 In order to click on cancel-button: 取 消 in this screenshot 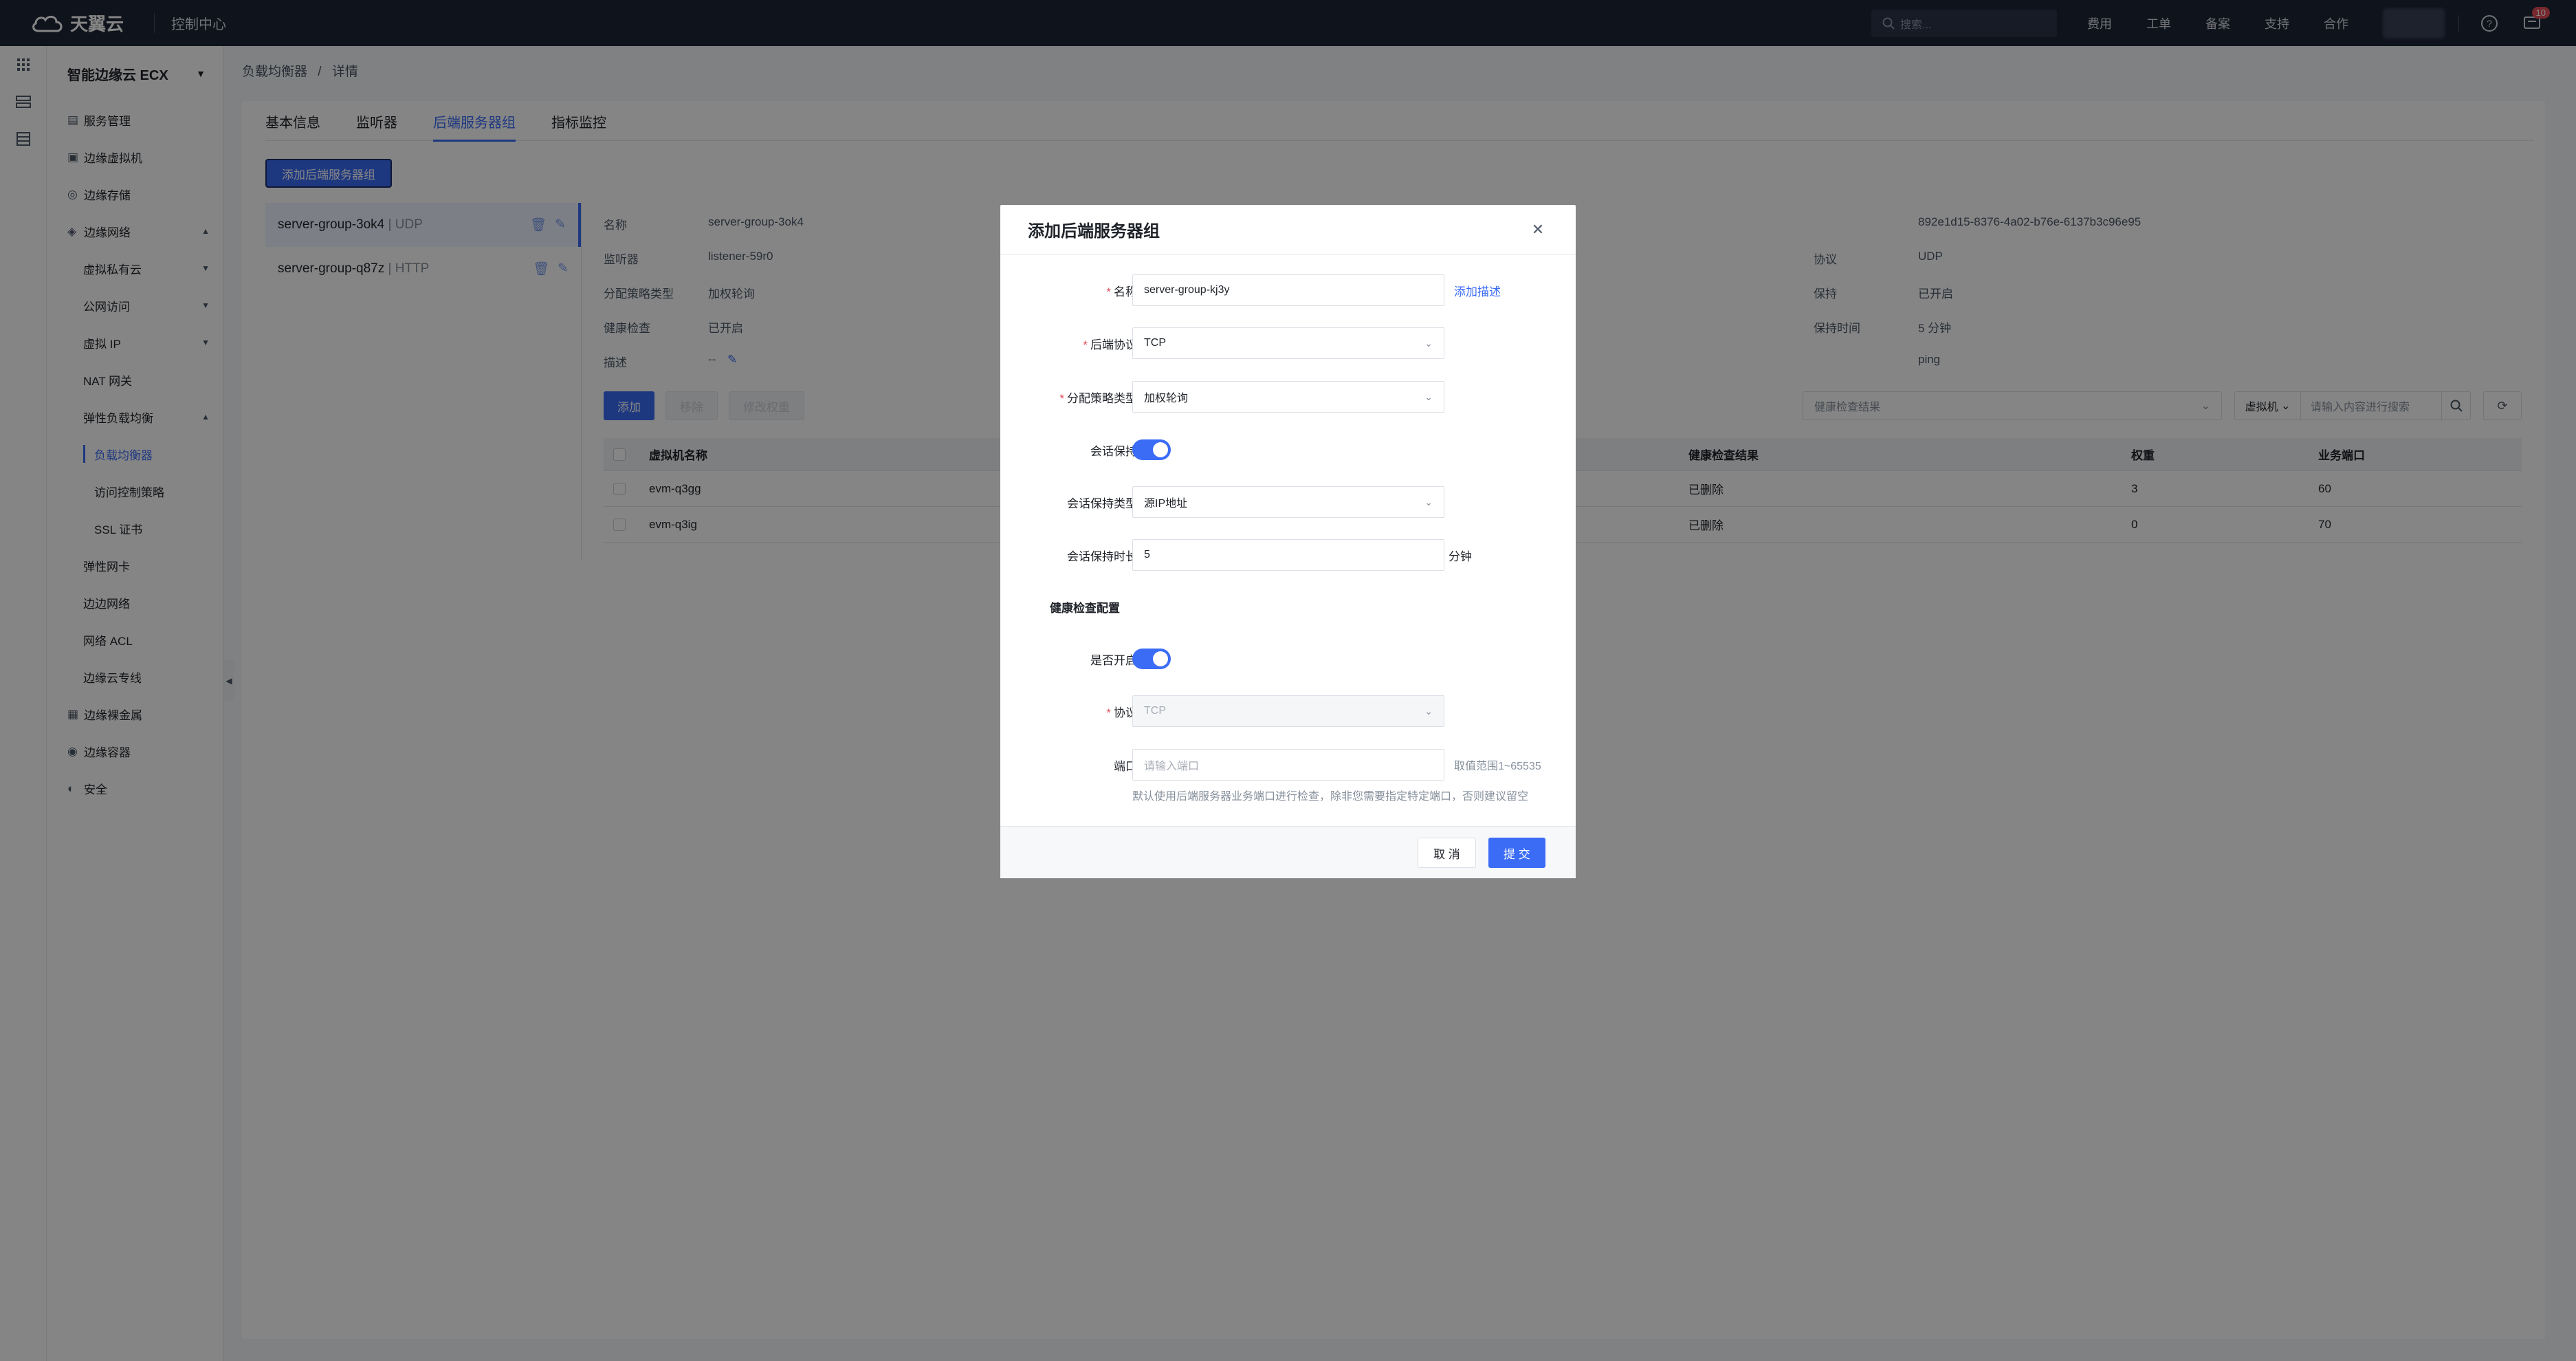, I will do `click(1447, 853)`.